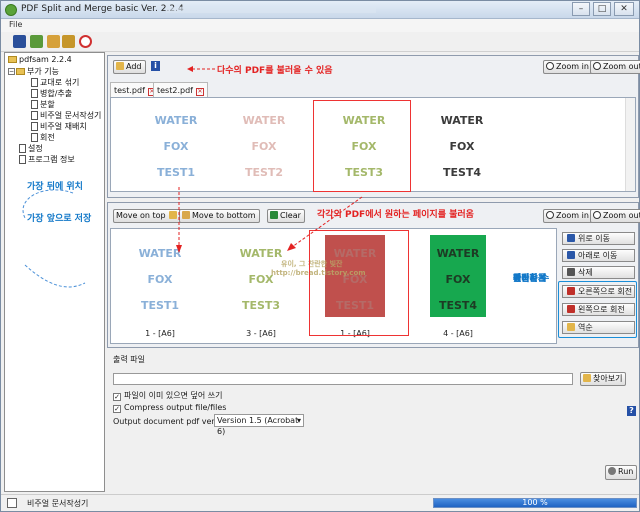 The height and width of the screenshot is (512, 640). Describe the element at coordinates (129, 90) in the screenshot. I see `tab-label: test.pdf` at that location.